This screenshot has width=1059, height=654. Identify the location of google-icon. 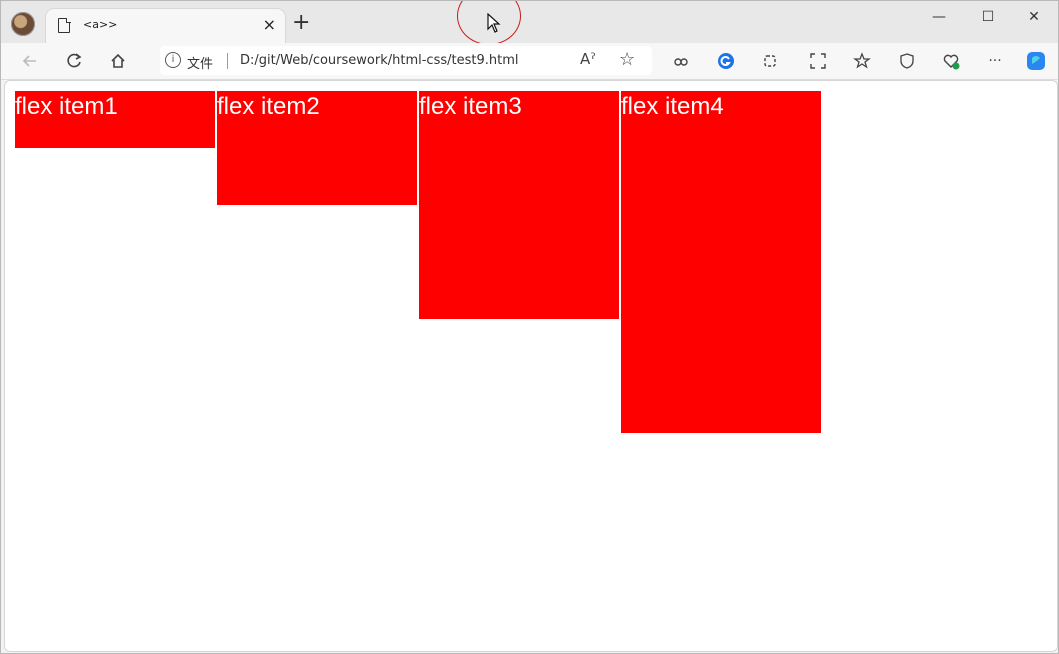
(726, 61).